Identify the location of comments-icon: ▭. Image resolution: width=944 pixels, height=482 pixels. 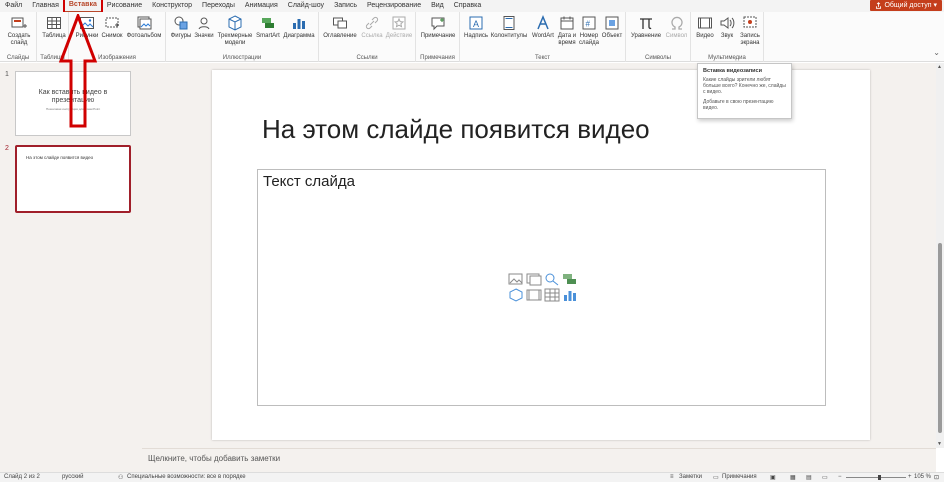
(716, 478).